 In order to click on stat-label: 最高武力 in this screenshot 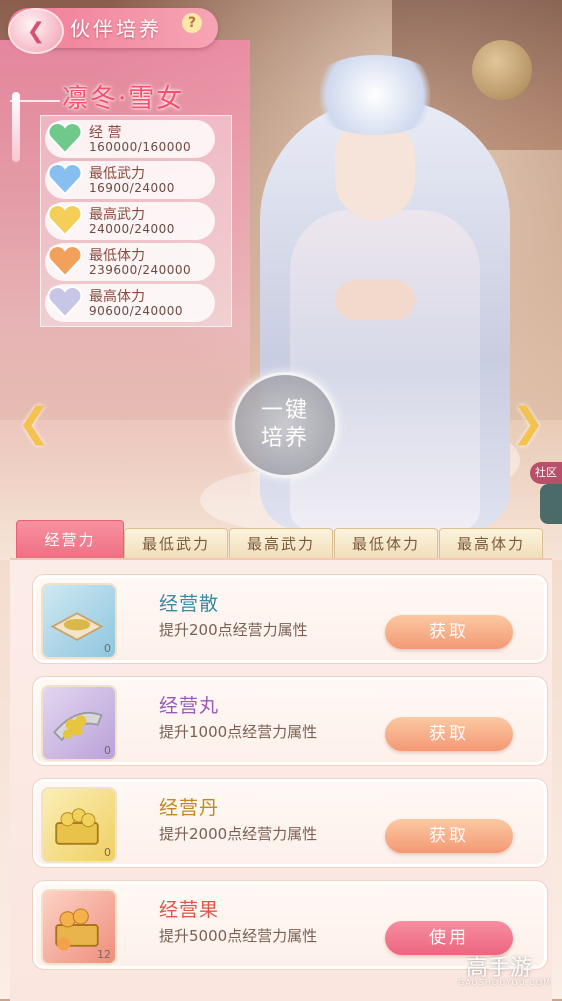, I will do `click(117, 215)`.